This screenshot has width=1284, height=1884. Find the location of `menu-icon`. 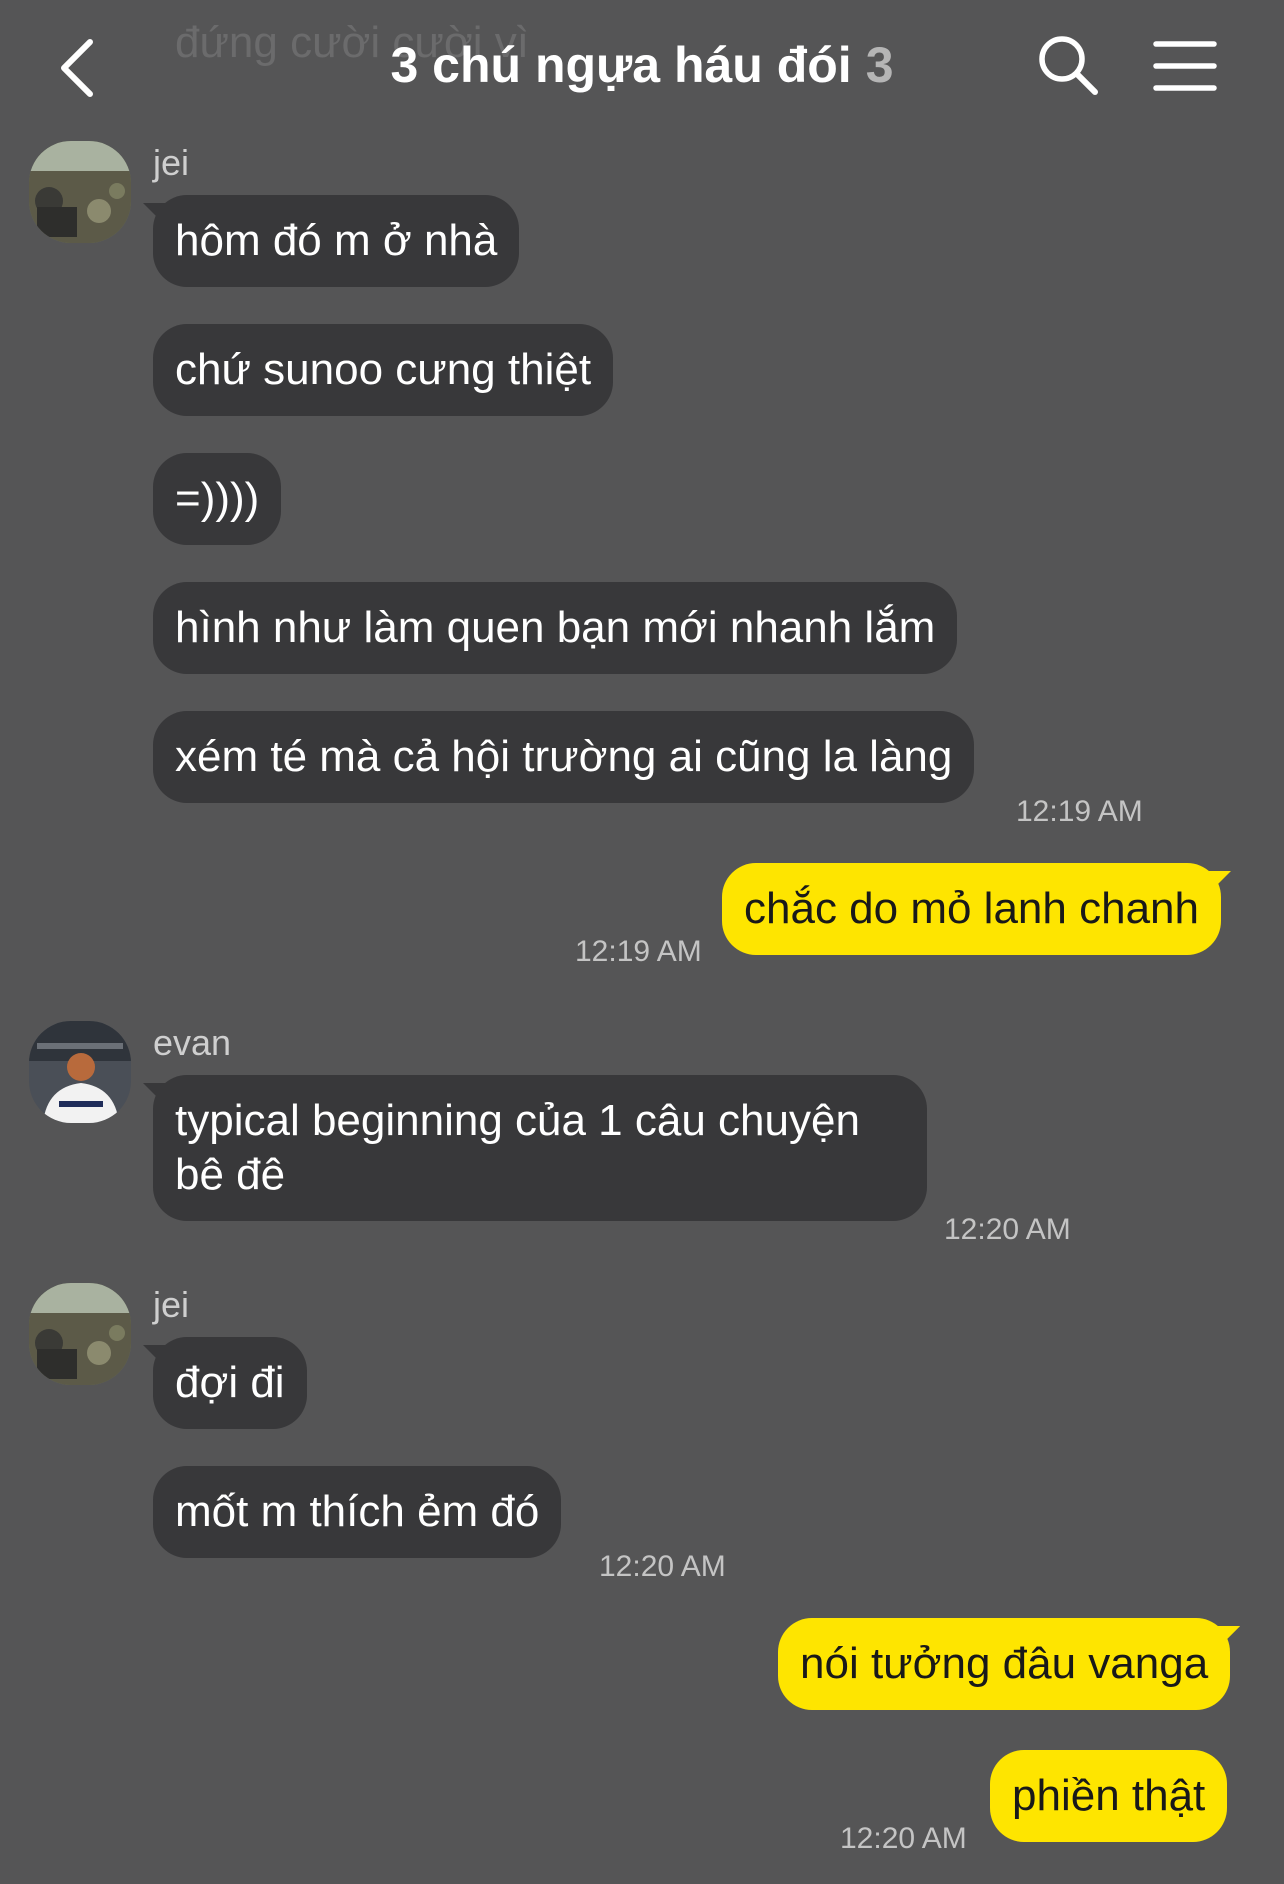

menu-icon is located at coordinates (1185, 66).